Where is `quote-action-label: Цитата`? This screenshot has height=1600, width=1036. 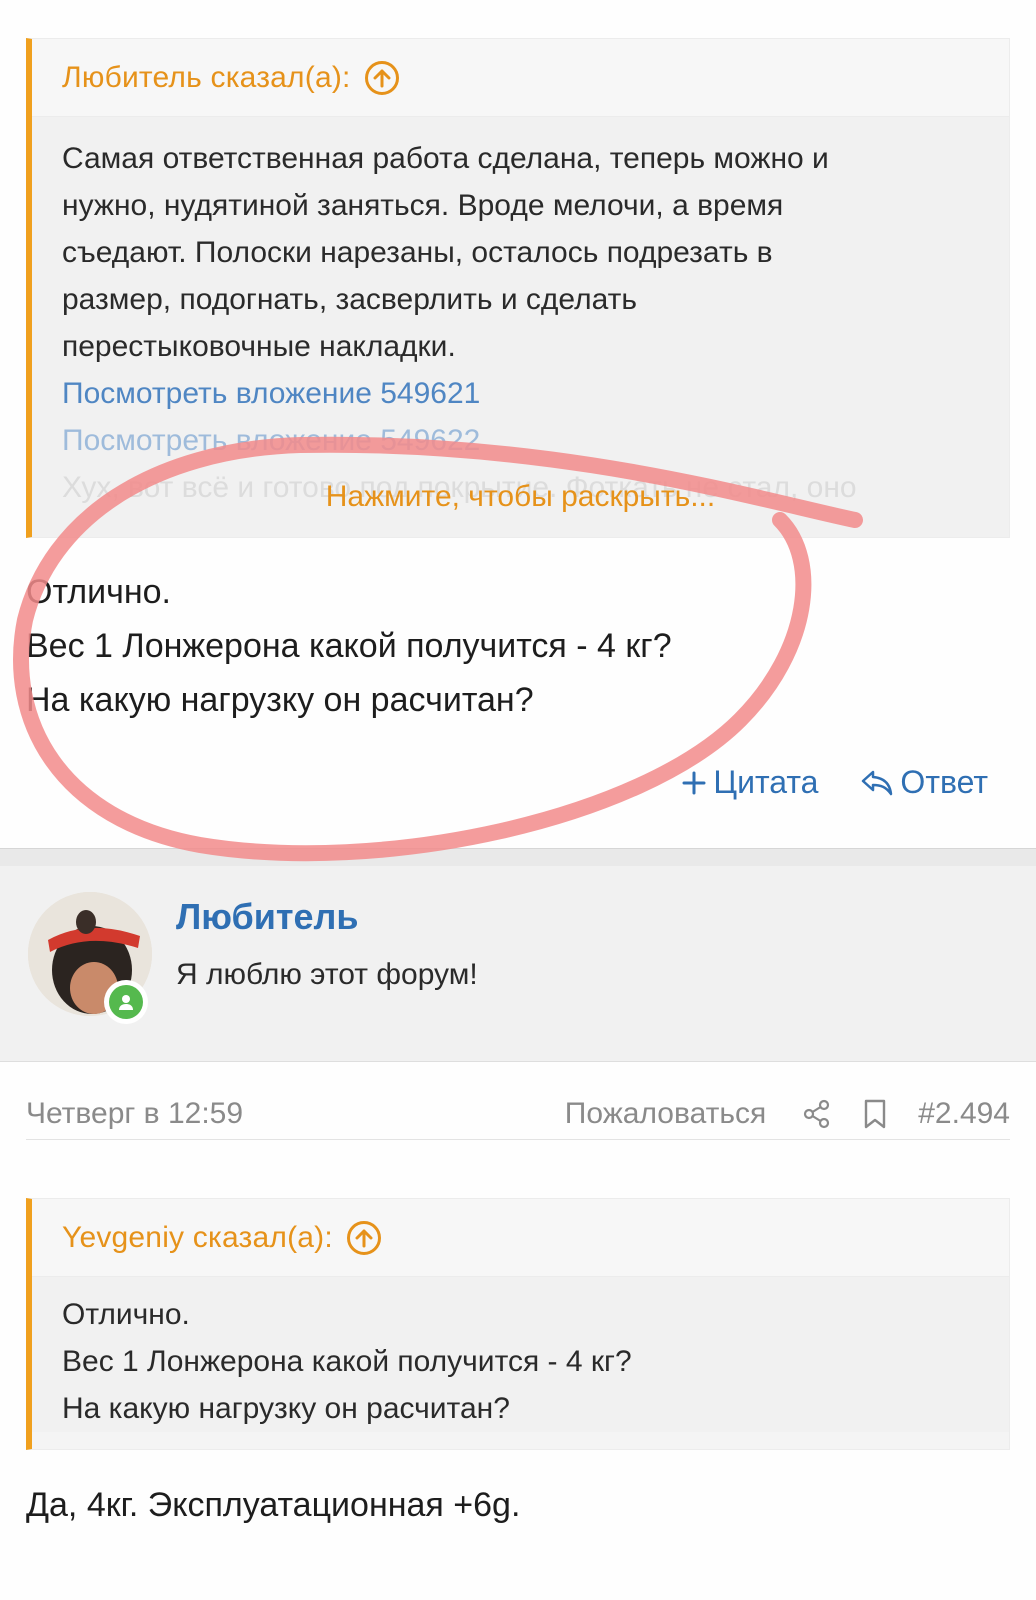 quote-action-label: Цитата is located at coordinates (766, 782).